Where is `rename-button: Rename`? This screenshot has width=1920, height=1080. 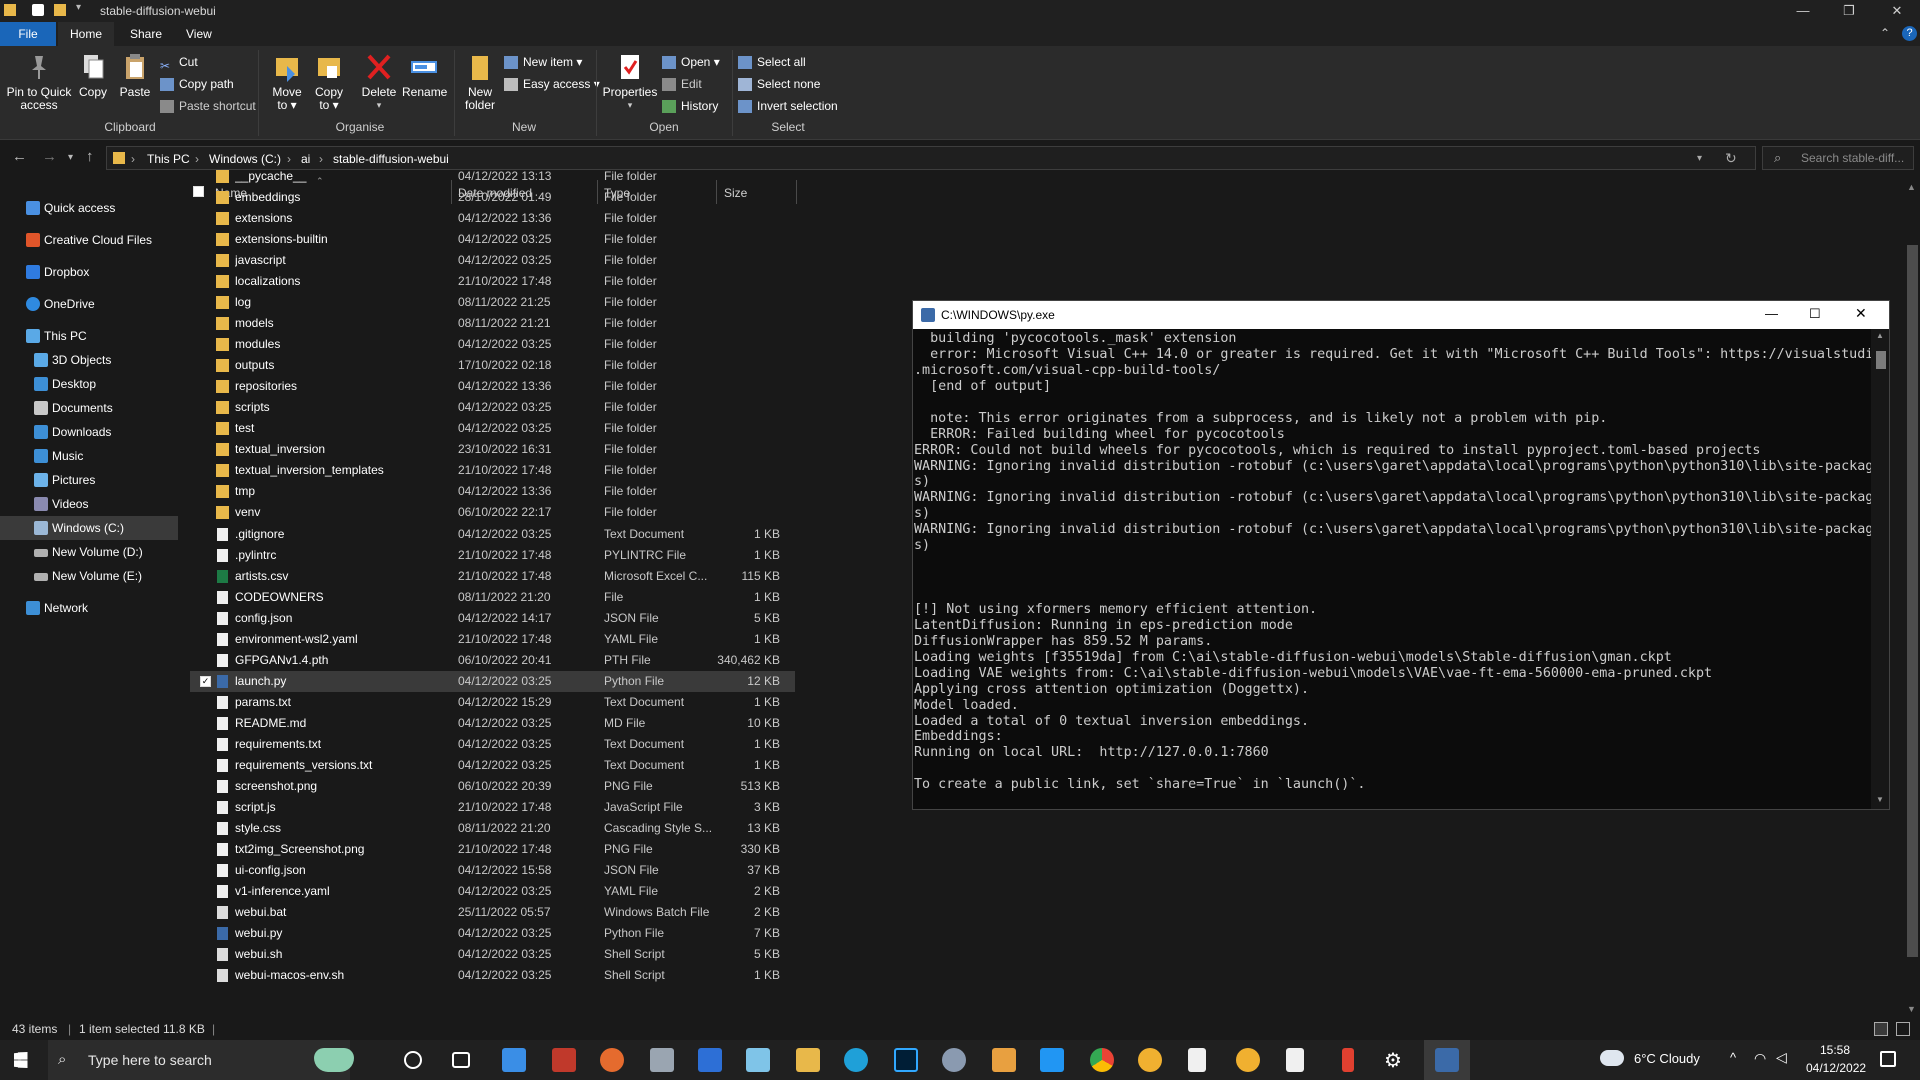
rename-button: Rename is located at coordinates (424, 75).